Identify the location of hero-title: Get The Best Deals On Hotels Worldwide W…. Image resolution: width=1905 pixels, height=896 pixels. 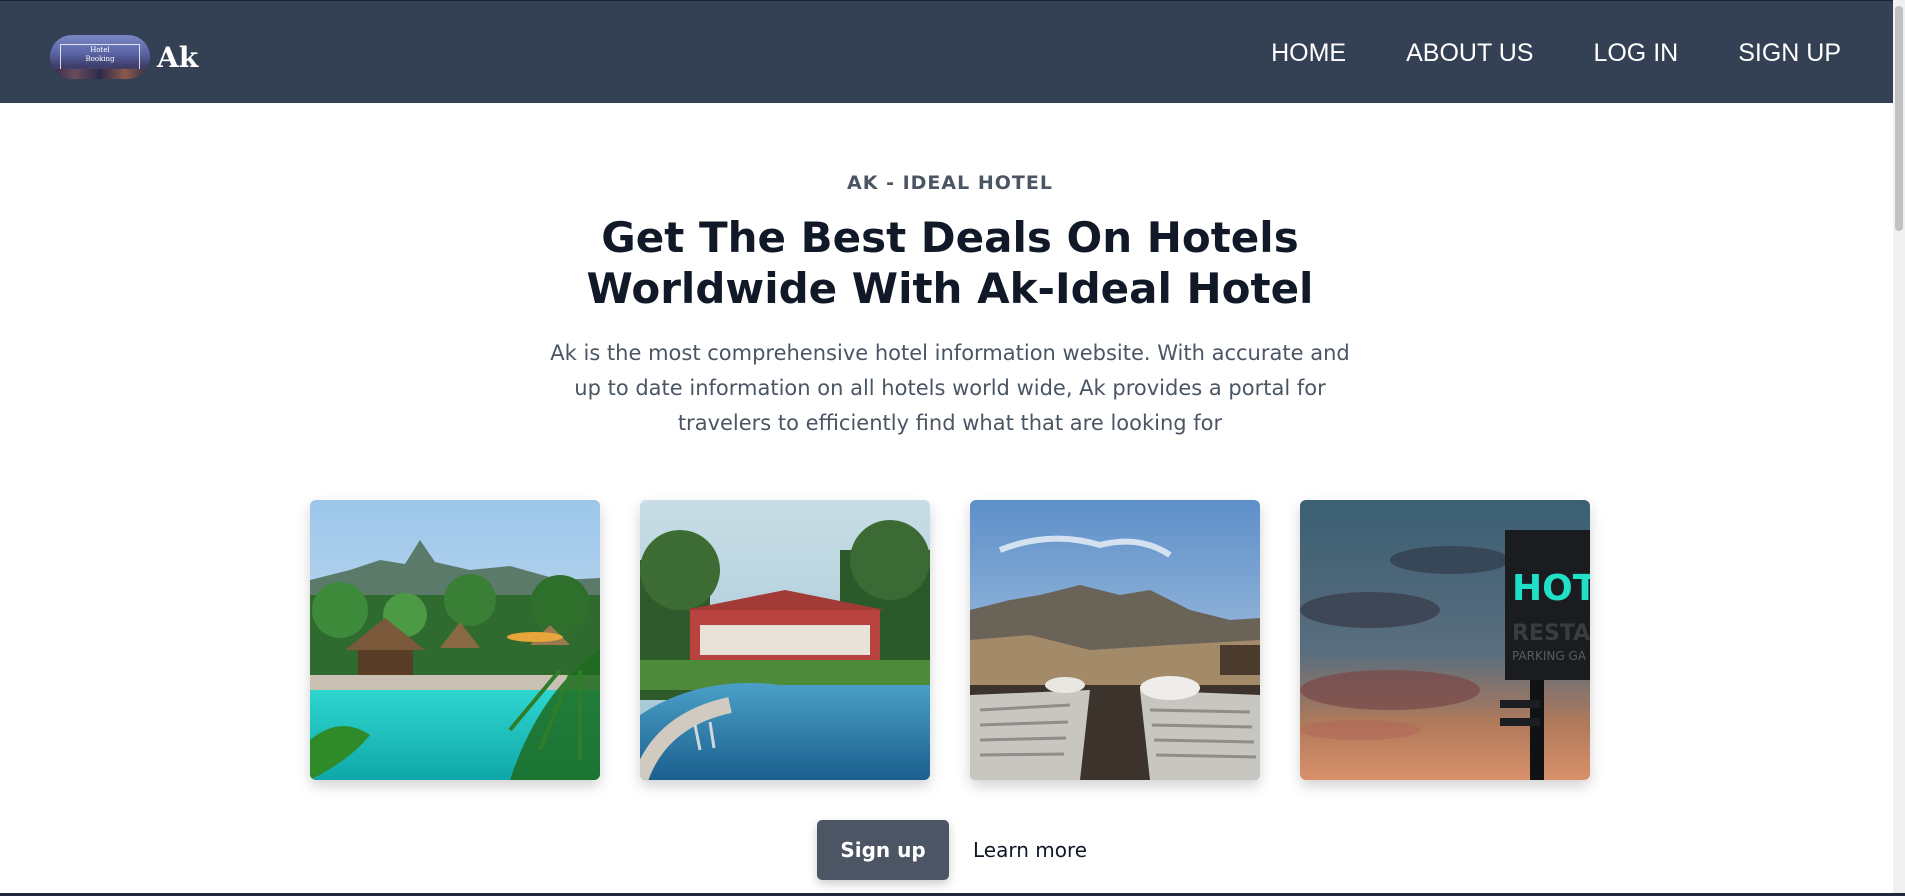
(950, 263).